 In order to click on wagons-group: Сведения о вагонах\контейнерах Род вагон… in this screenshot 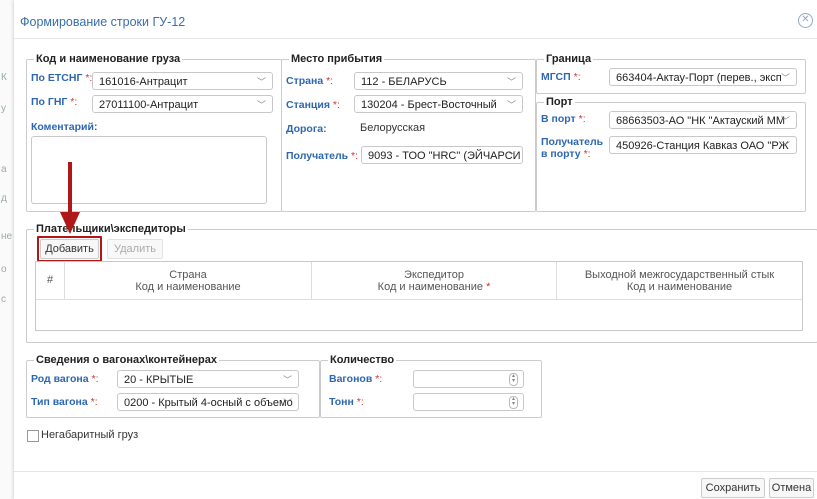, I will do `click(173, 386)`.